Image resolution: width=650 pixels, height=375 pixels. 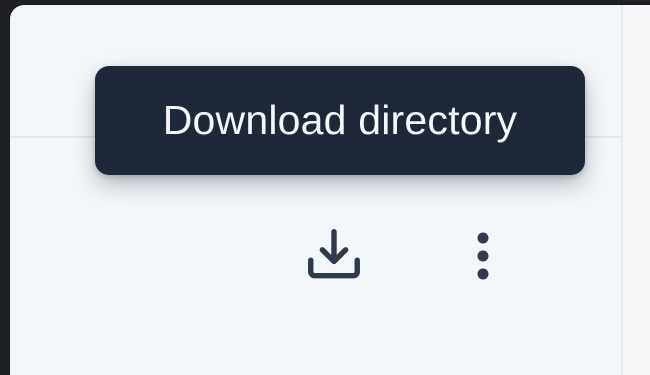 I want to click on side-panel, so click(x=636, y=190).